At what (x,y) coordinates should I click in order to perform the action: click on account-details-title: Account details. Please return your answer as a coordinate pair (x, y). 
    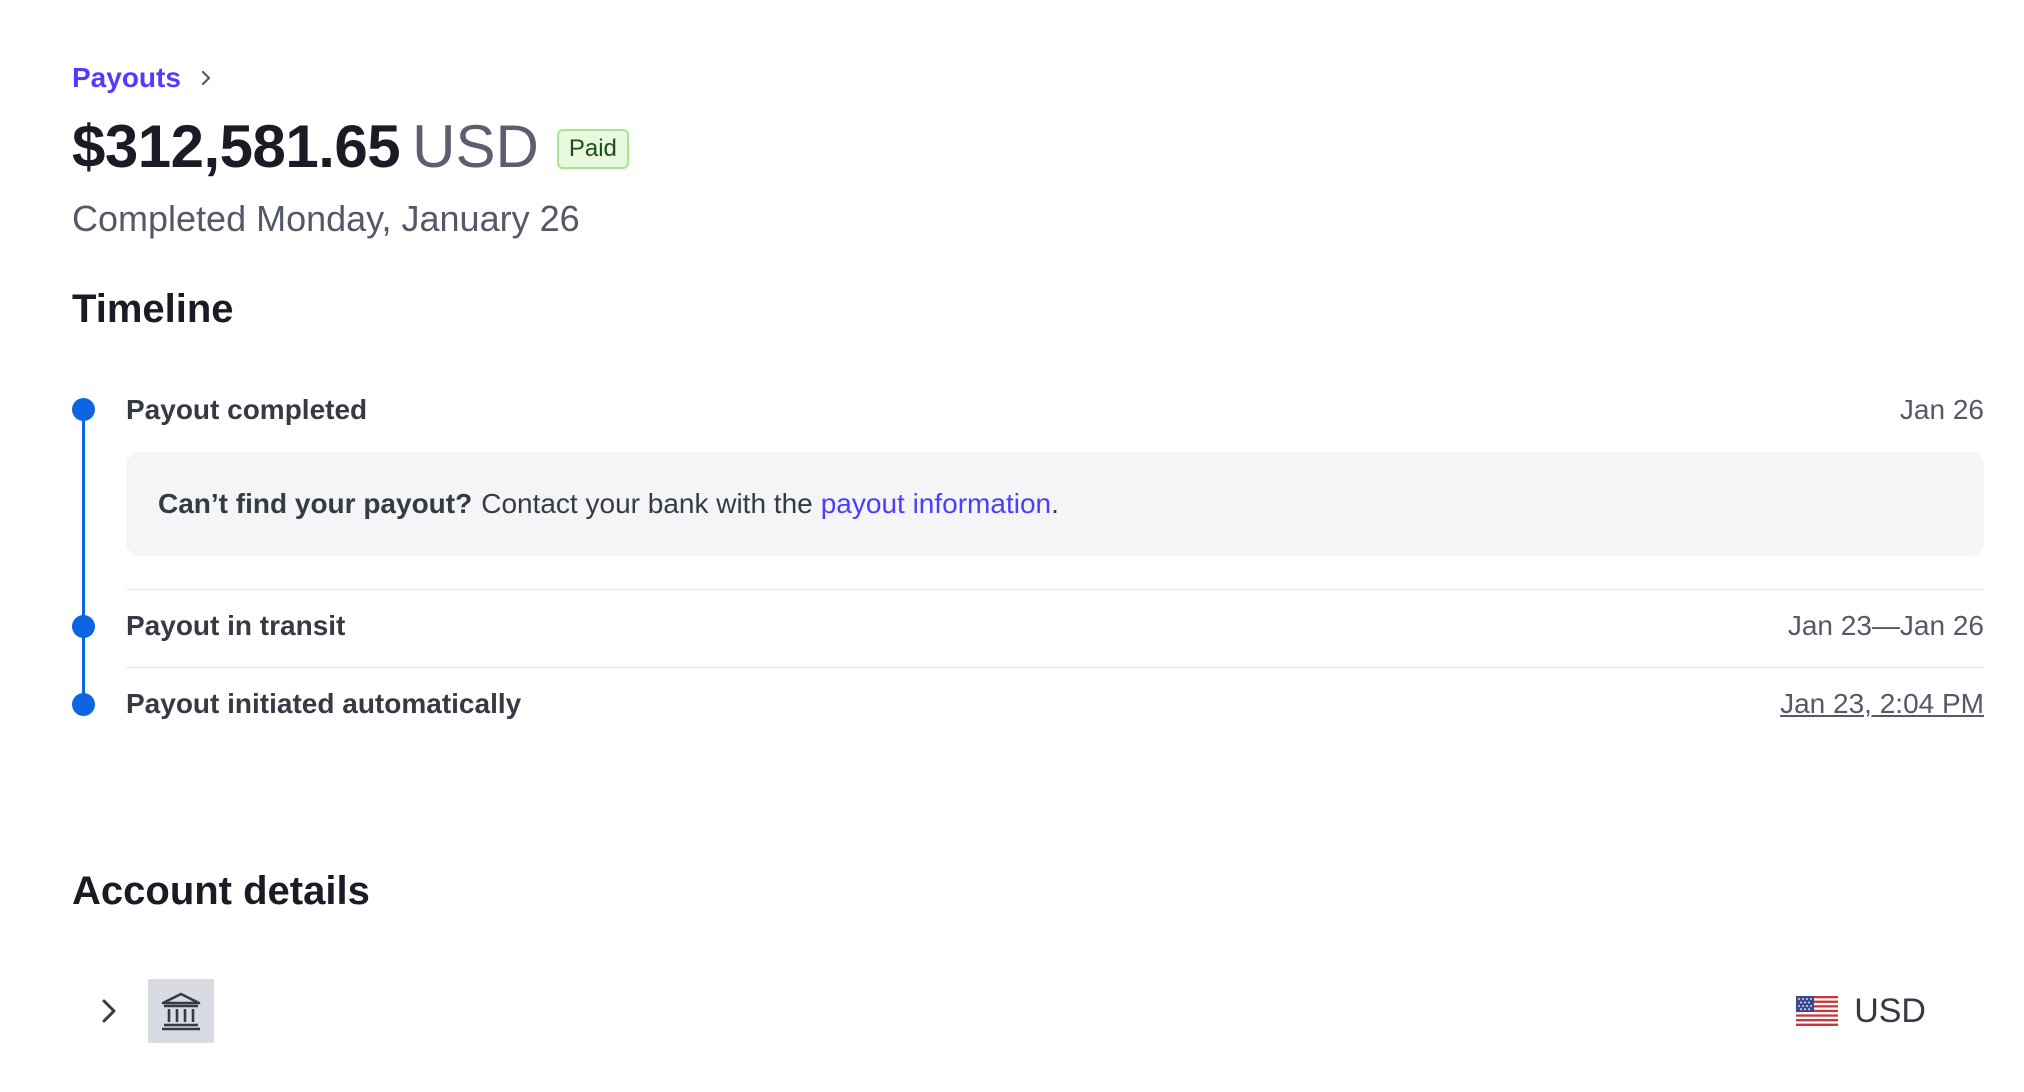
    Looking at the image, I should click on (221, 891).